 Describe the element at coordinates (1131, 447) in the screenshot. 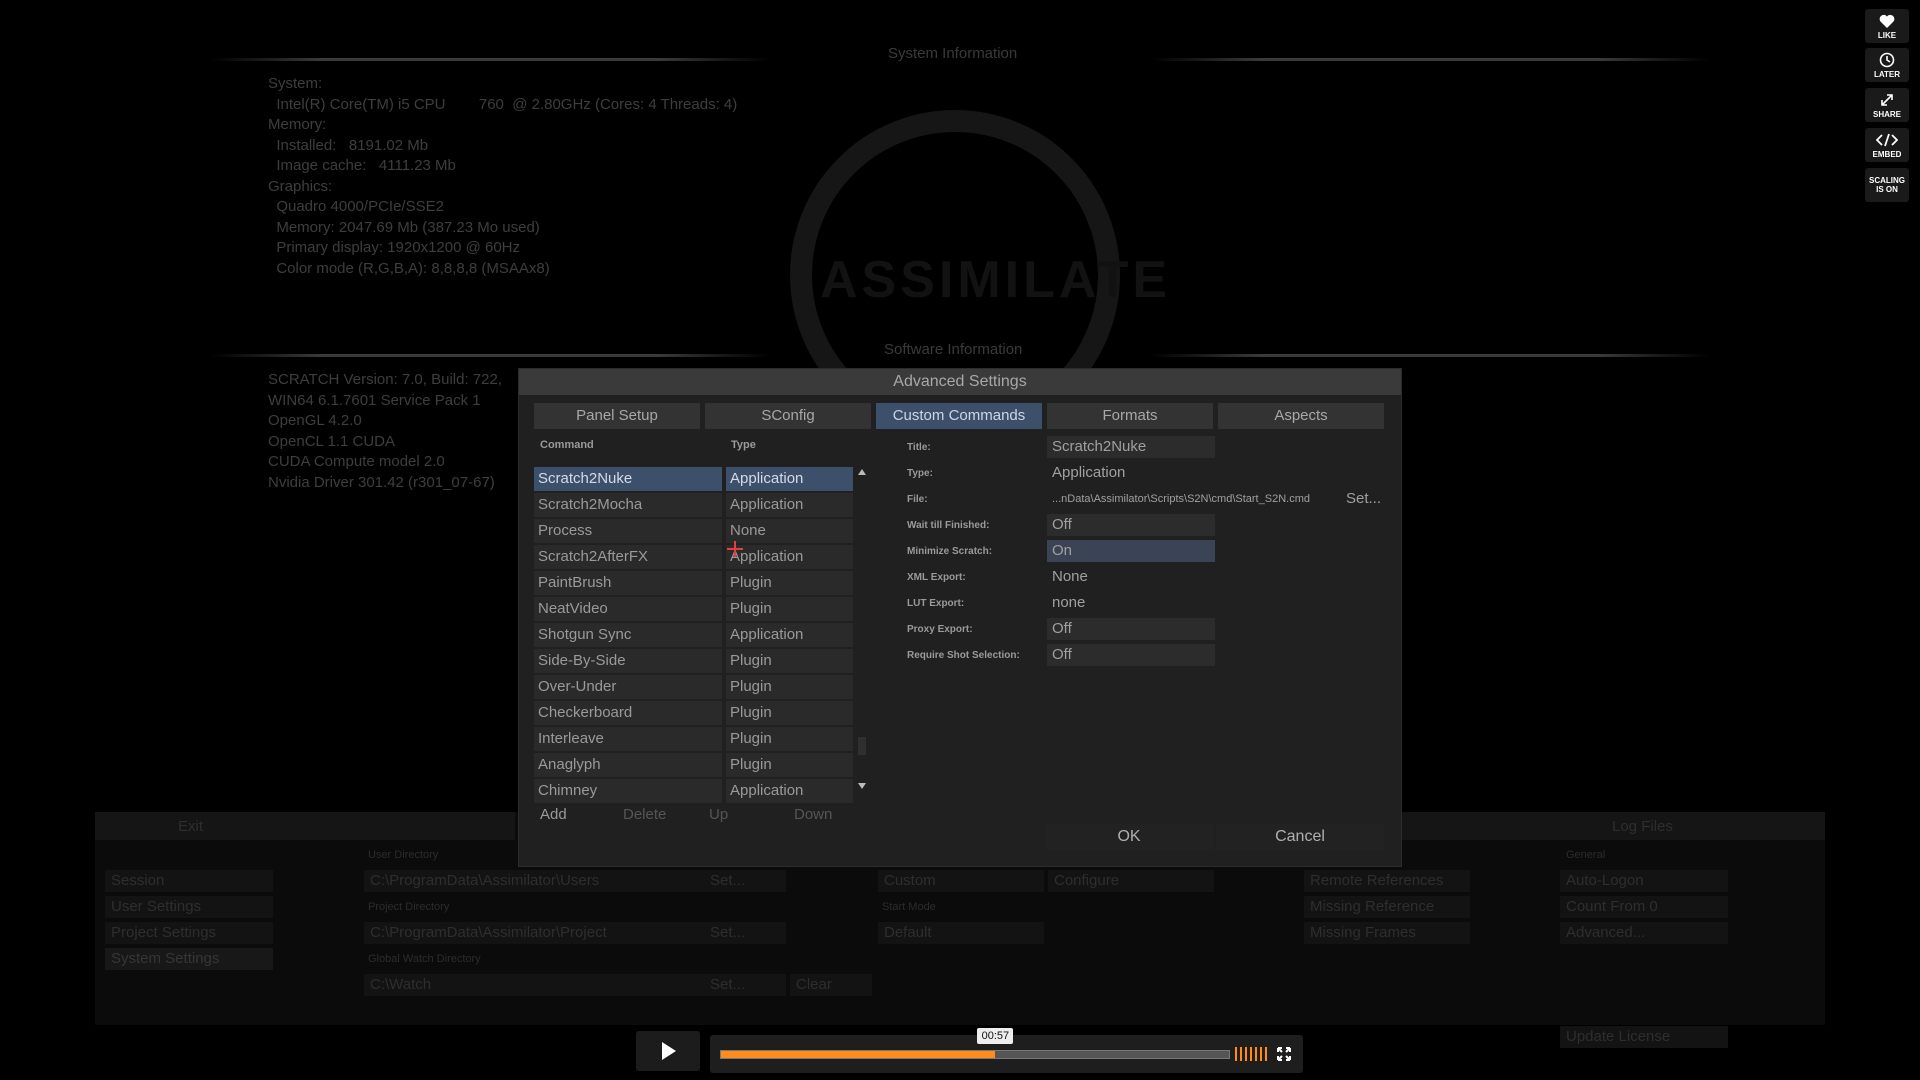

I see `title-field: Scratch2Nuke` at that location.